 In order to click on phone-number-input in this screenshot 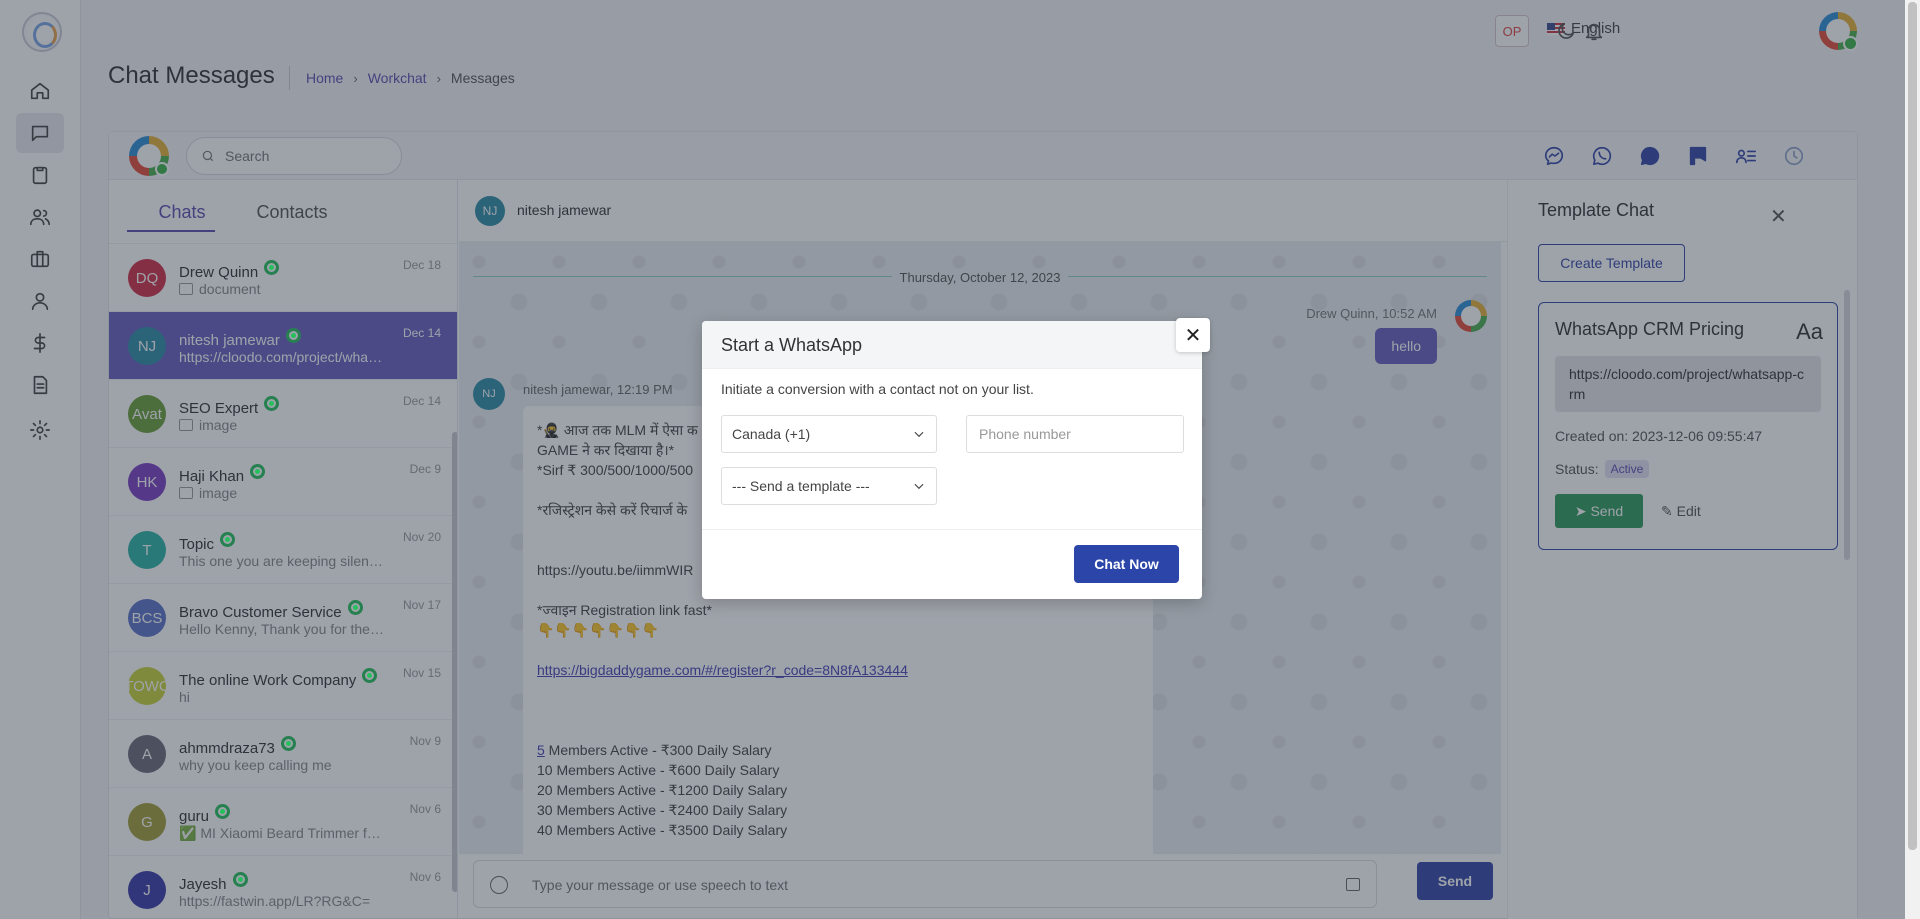, I will do `click(1075, 434)`.